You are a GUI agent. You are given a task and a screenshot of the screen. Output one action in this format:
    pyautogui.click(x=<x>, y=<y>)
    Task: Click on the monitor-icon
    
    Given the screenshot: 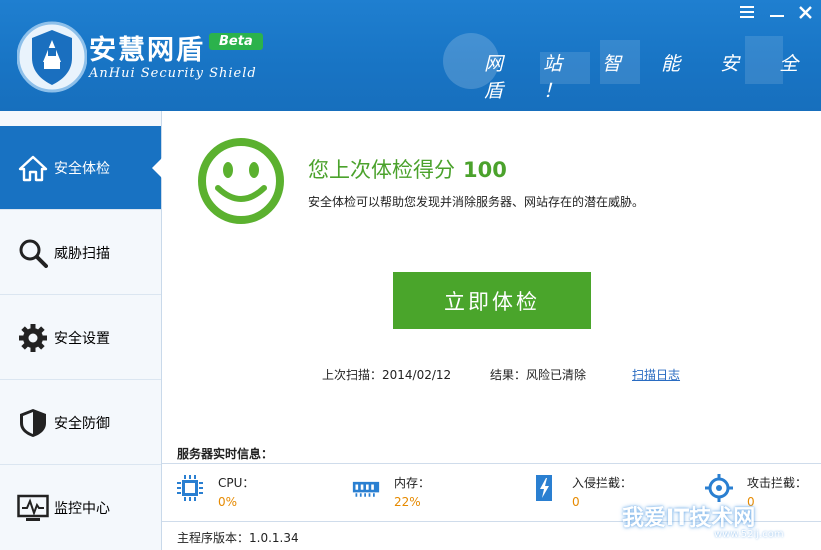 What is the action you would take?
    pyautogui.click(x=33, y=508)
    